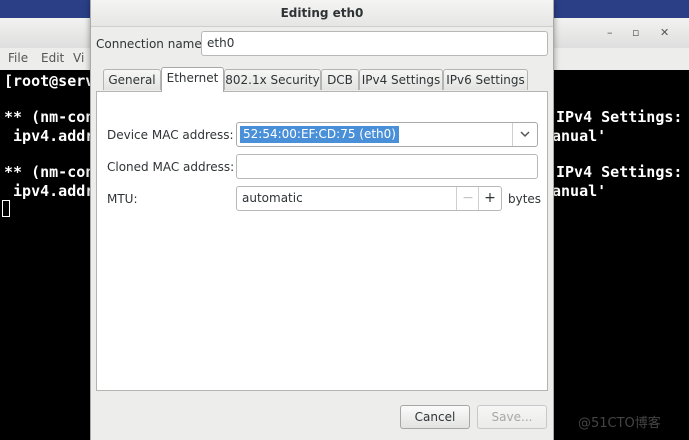  I want to click on mtu-label: MTU:, so click(122, 199).